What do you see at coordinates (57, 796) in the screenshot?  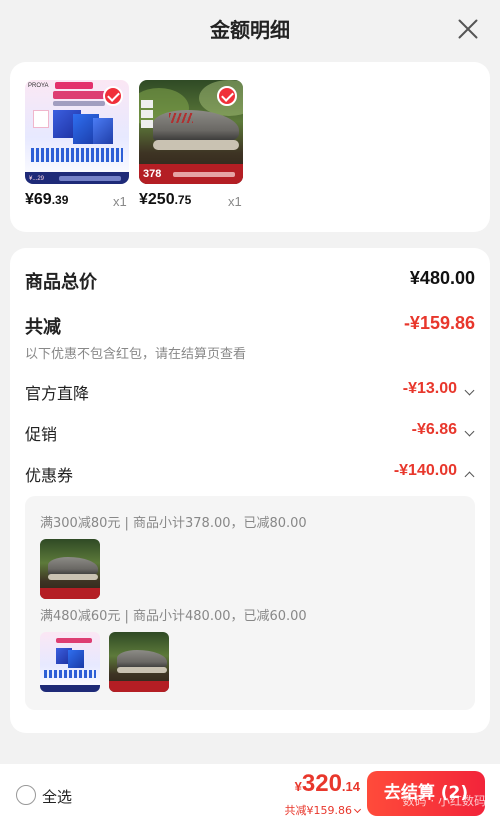 I see `select-all-label: 全选` at bounding box center [57, 796].